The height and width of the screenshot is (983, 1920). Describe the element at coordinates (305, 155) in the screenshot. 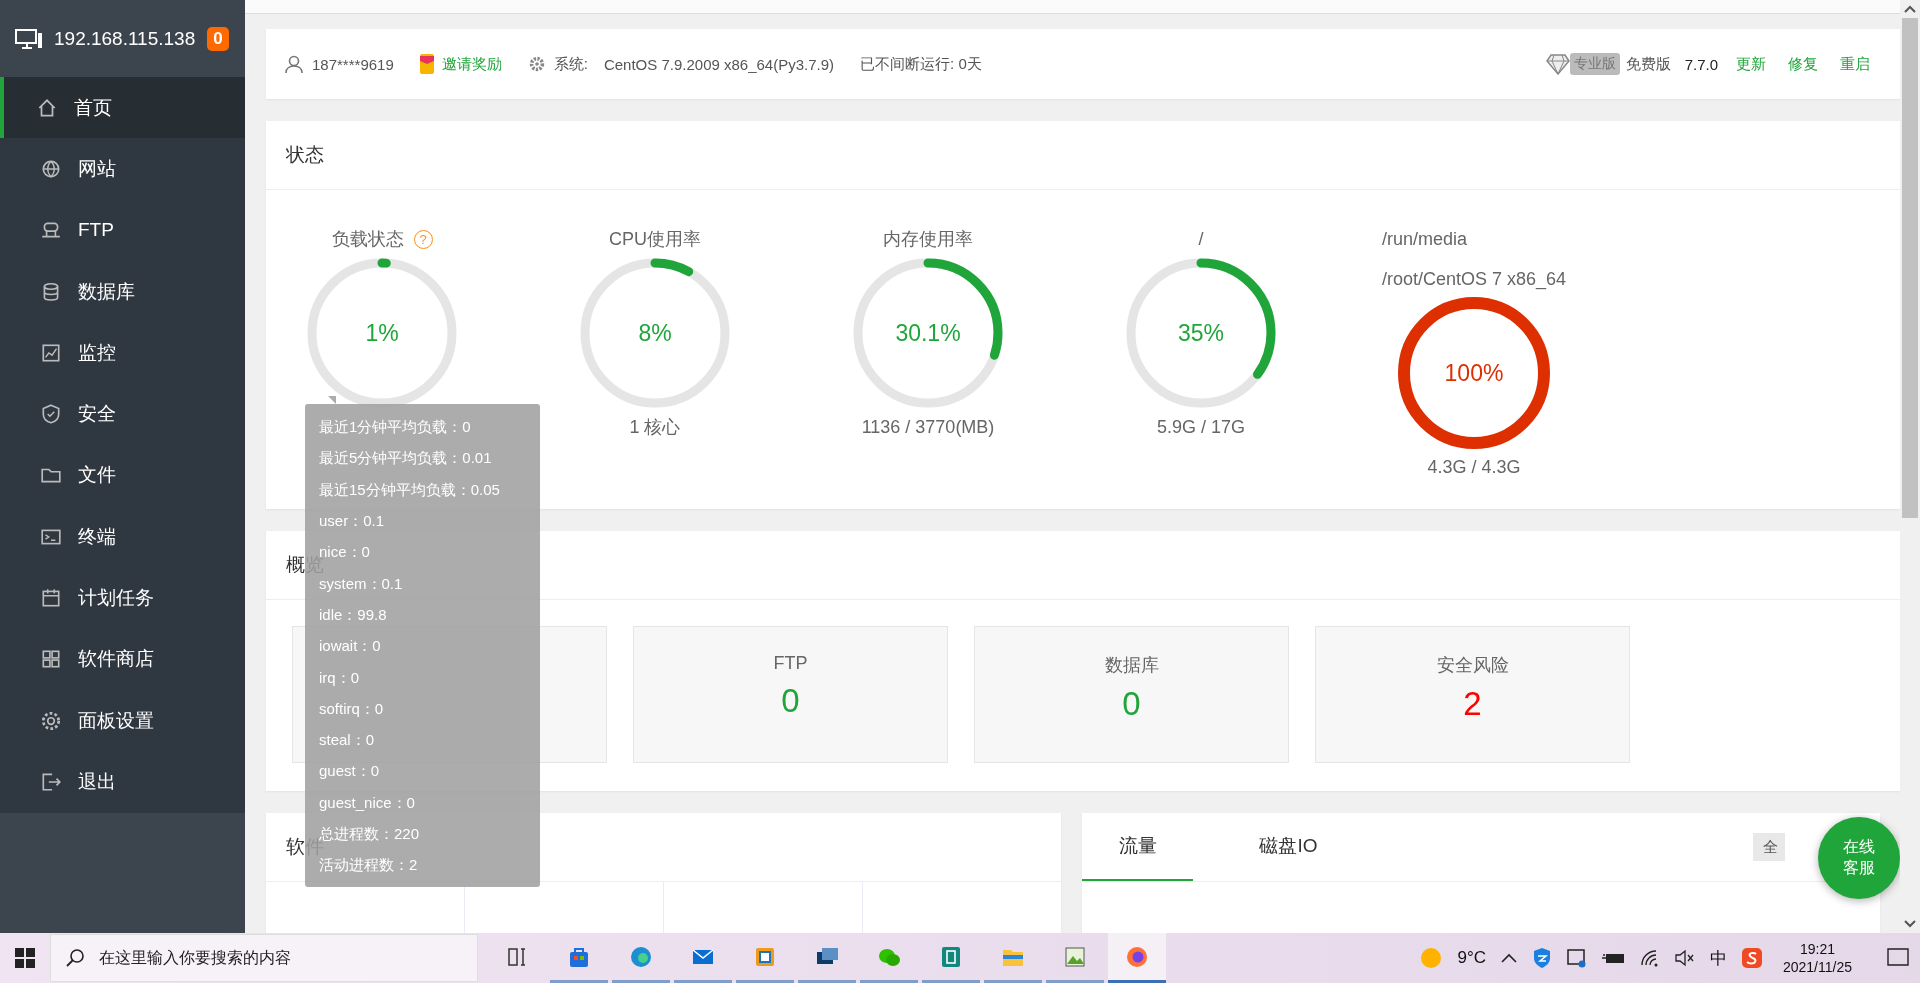

I see `section-title: 状态` at that location.